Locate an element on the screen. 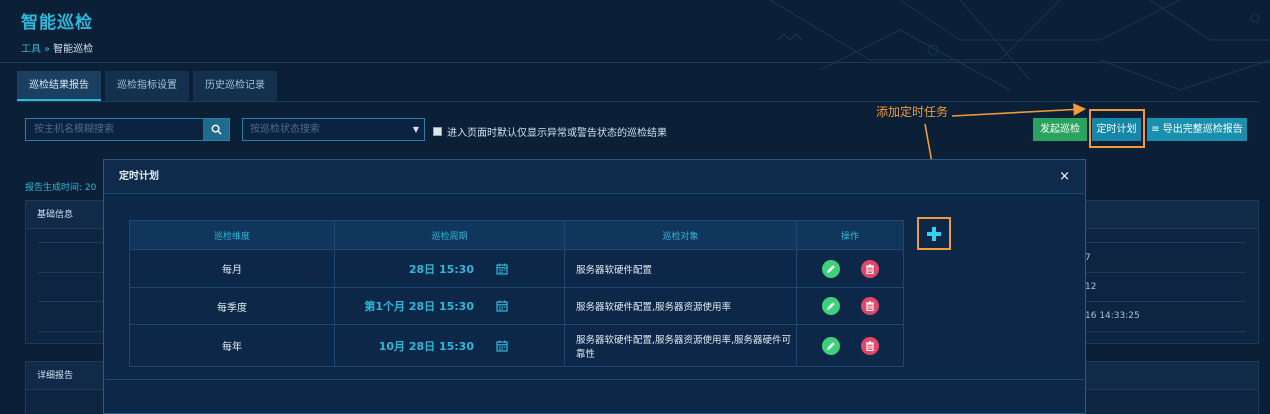 The image size is (1270, 414). row-dimension: 每月 is located at coordinates (232, 268).